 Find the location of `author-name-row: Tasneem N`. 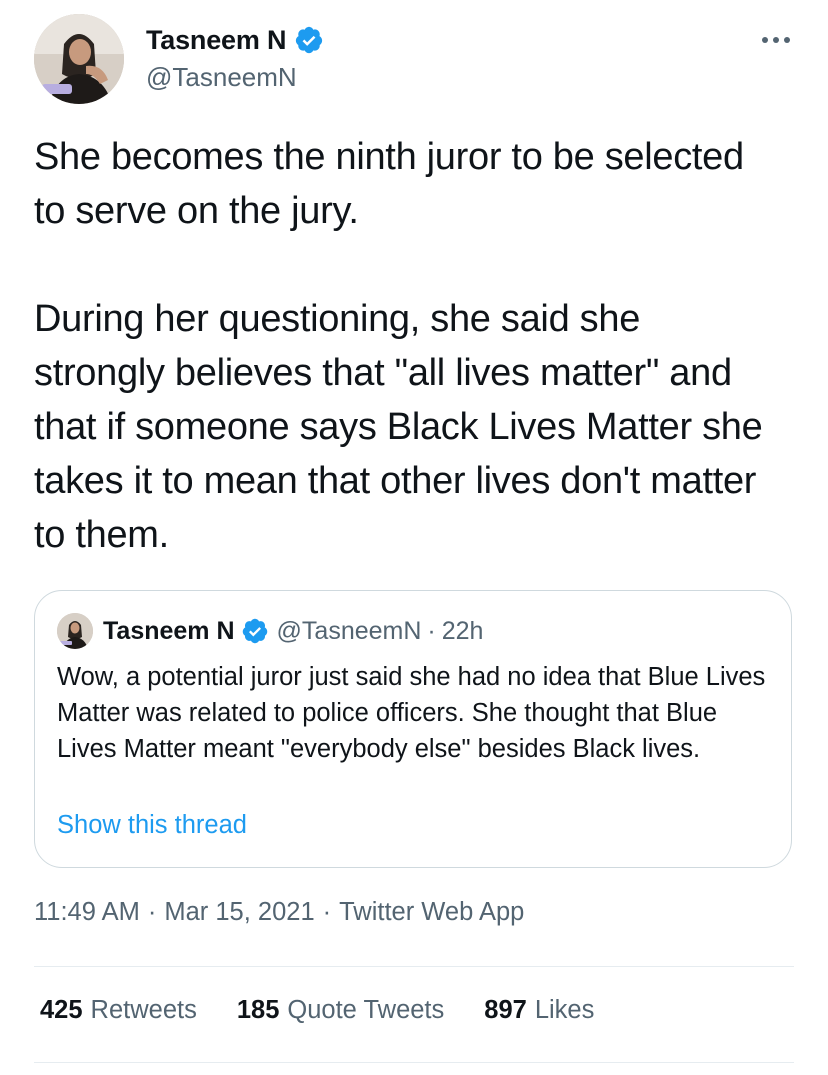

author-name-row: Tasneem N is located at coordinates (235, 40).